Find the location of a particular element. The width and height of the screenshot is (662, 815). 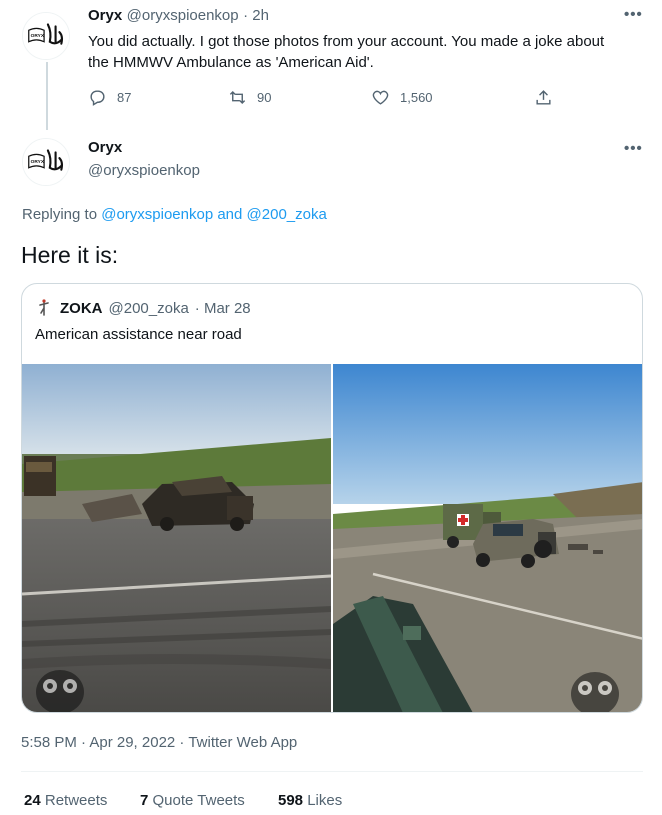

tweet-text: Here it is: is located at coordinates (70, 255).